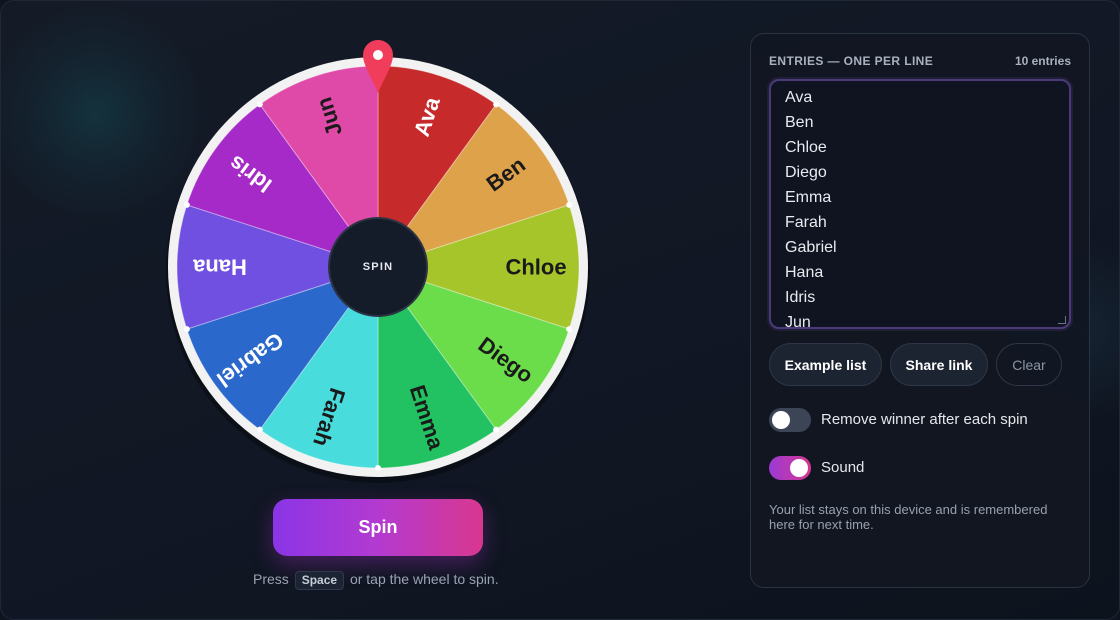 The image size is (1120, 620). I want to click on resize-grip-icon, so click(1062, 320).